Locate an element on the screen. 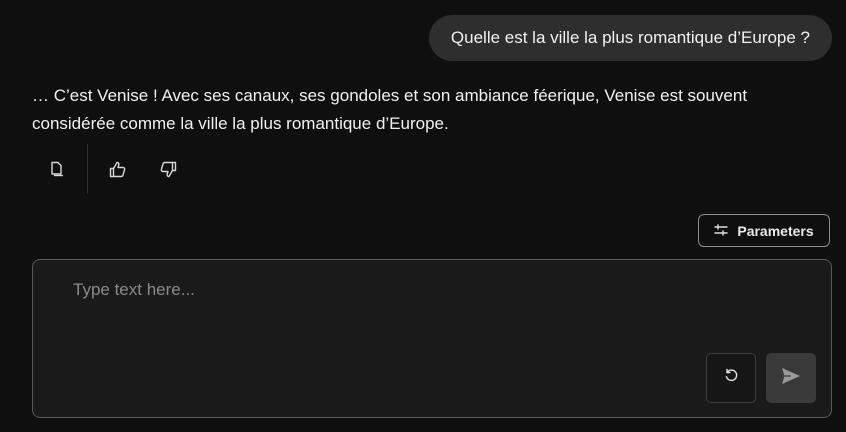 This screenshot has width=846, height=432. send-icon is located at coordinates (791, 378).